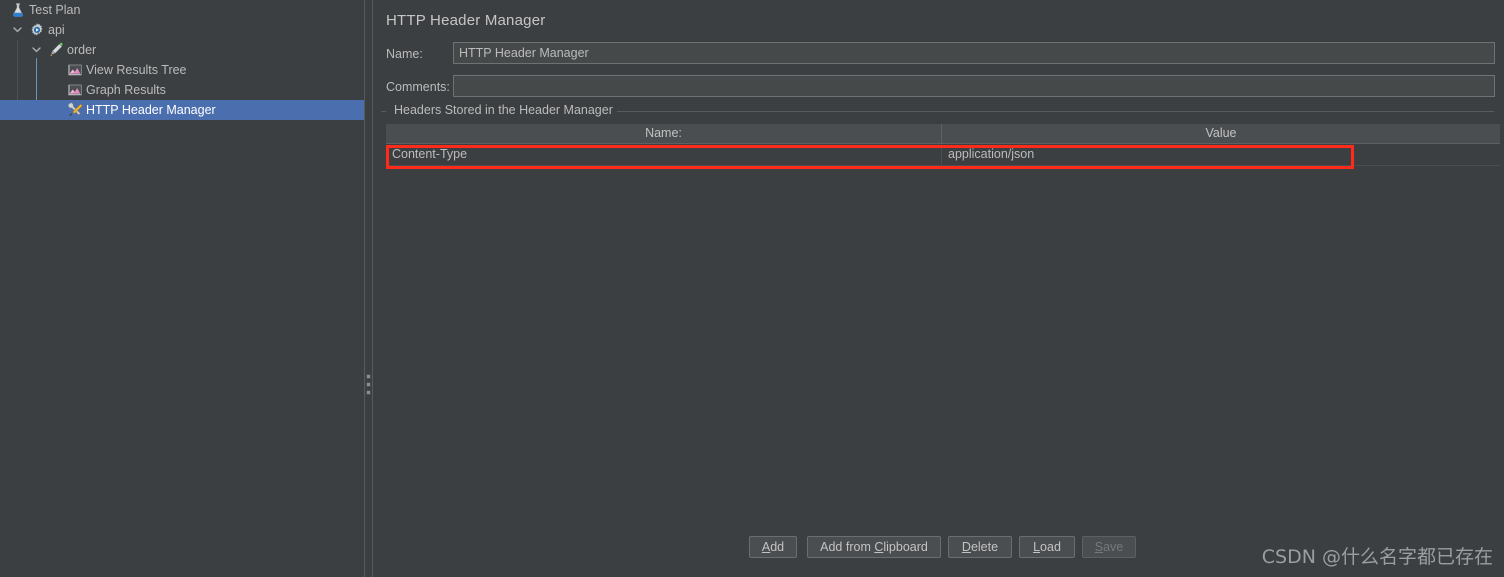 The width and height of the screenshot is (1504, 577). I want to click on tree-item-graph-results: Graph Results, so click(182, 90).